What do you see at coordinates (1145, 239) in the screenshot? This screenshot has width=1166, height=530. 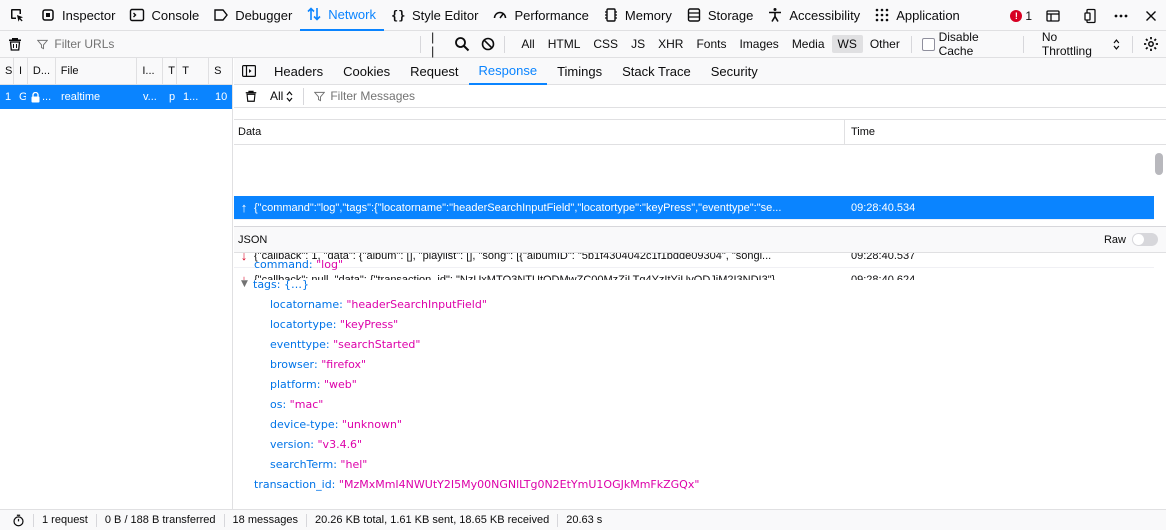 I see `toggle-switch` at bounding box center [1145, 239].